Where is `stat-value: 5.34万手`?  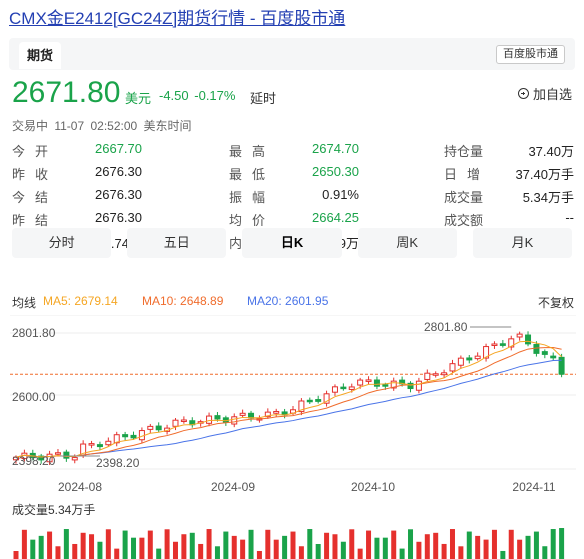
stat-value: 5.34万手 is located at coordinates (548, 197).